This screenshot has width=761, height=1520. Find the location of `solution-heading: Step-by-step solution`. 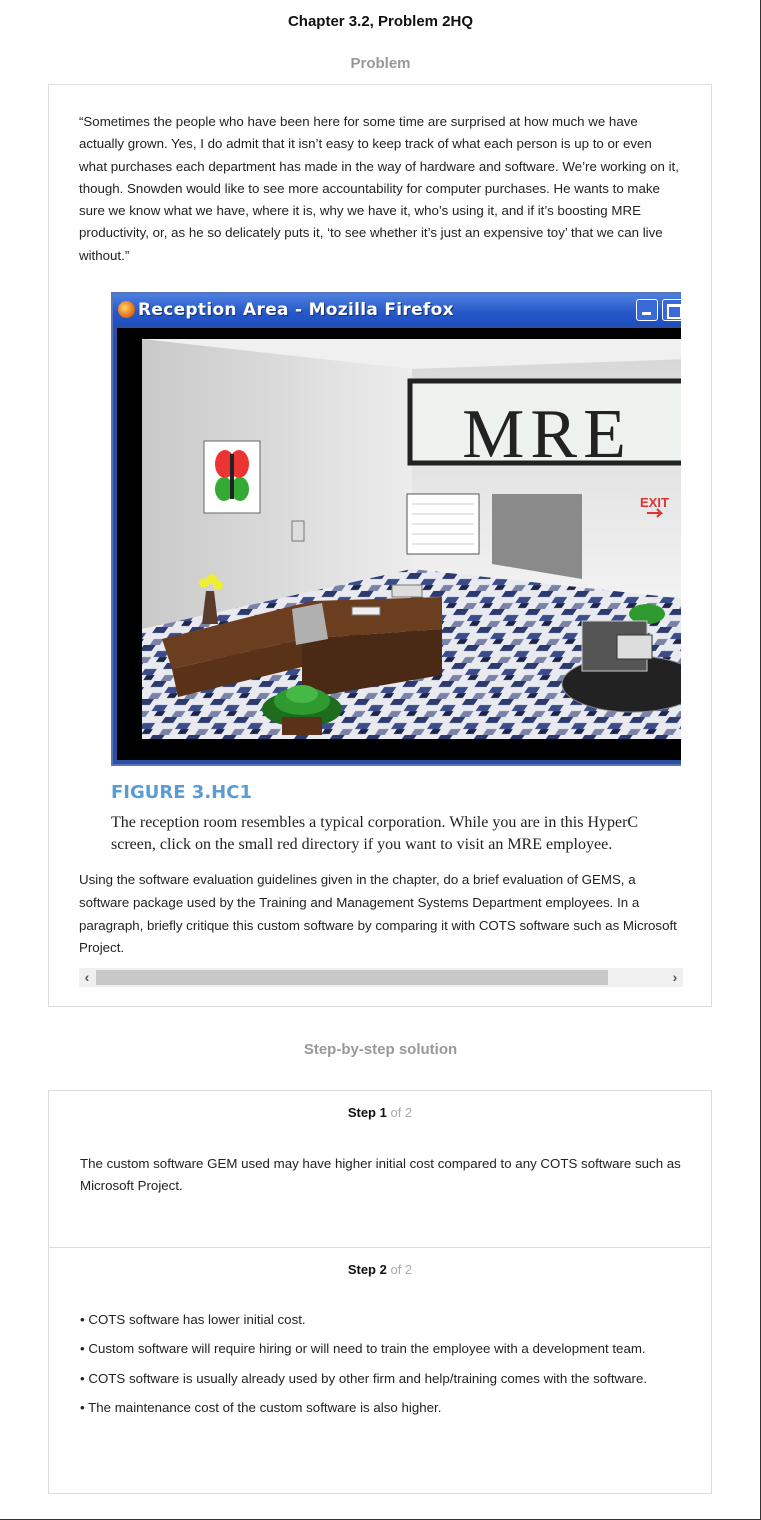

solution-heading: Step-by-step solution is located at coordinates (380, 1049).